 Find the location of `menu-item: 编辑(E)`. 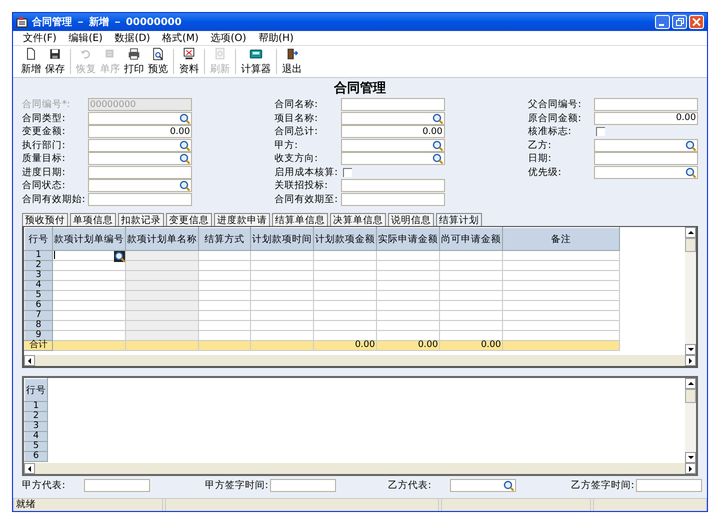

menu-item: 编辑(E) is located at coordinates (85, 38).